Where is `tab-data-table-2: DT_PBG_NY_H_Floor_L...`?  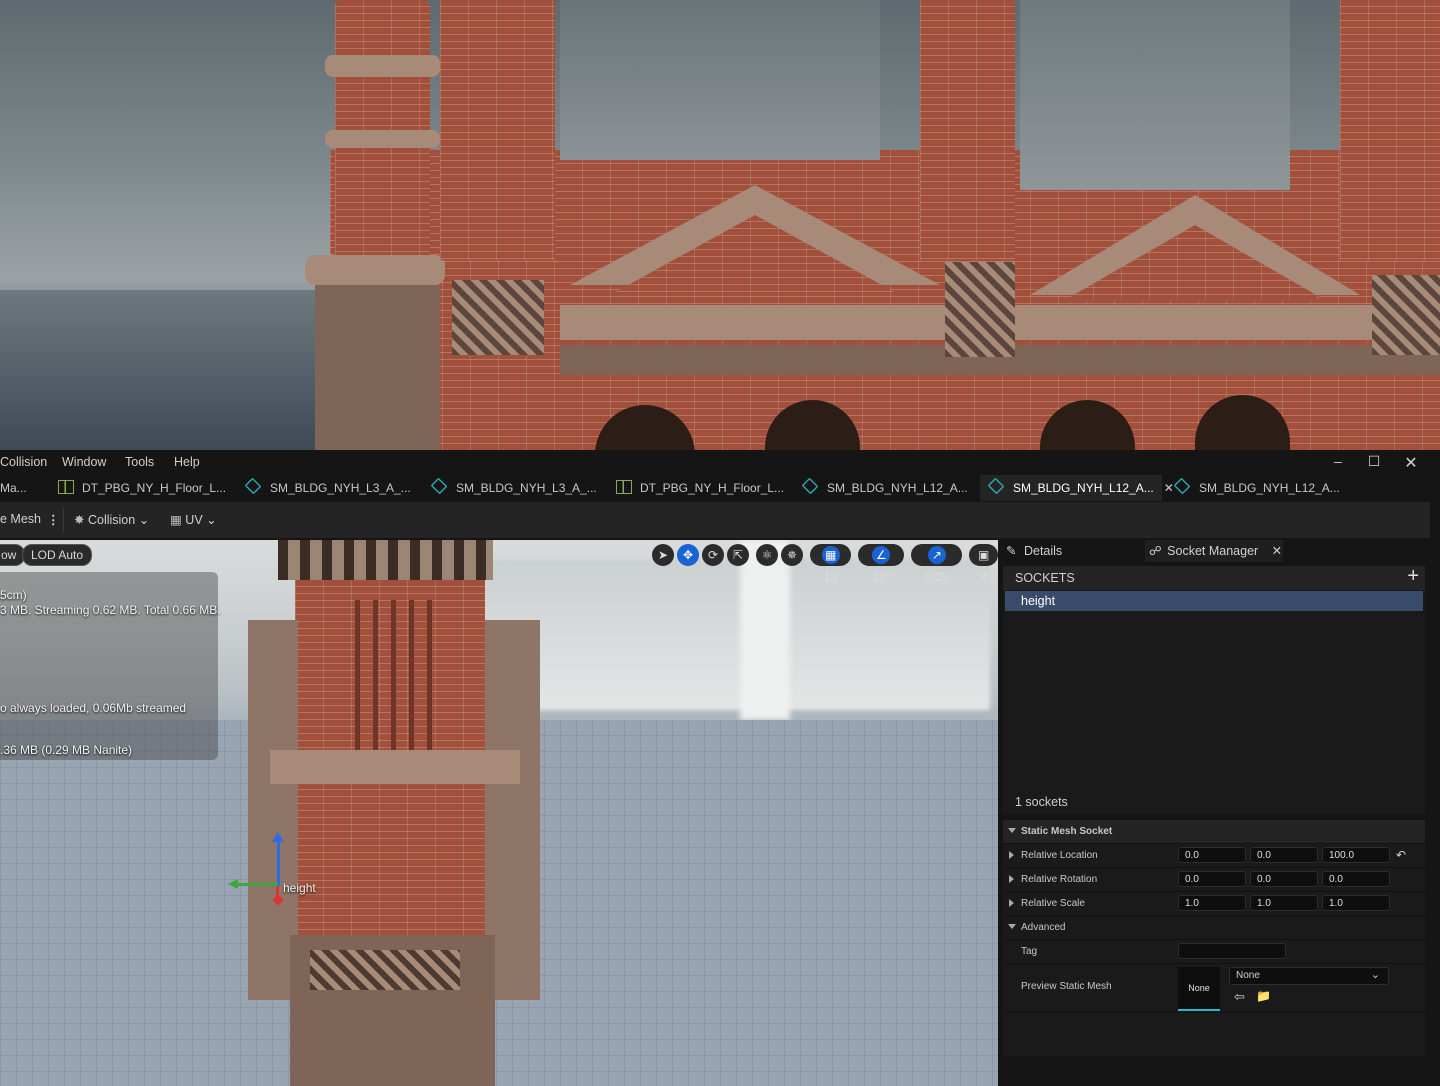
tab-data-table-2: DT_PBG_NY_H_Floor_L... is located at coordinates (703, 488).